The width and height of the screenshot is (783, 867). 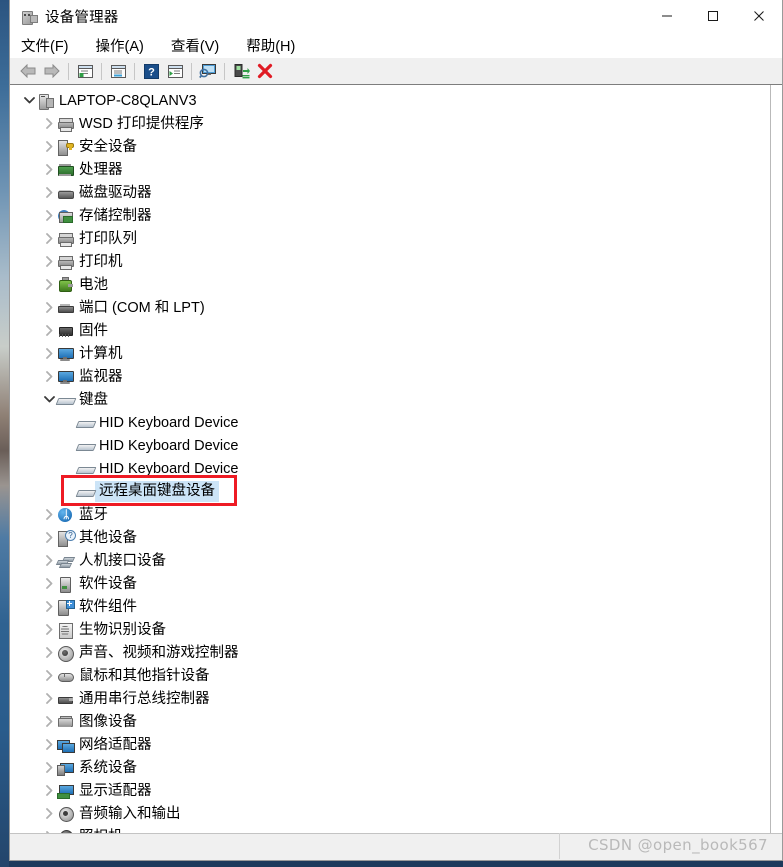 I want to click on tree-row: 安全设备, so click(x=390, y=146).